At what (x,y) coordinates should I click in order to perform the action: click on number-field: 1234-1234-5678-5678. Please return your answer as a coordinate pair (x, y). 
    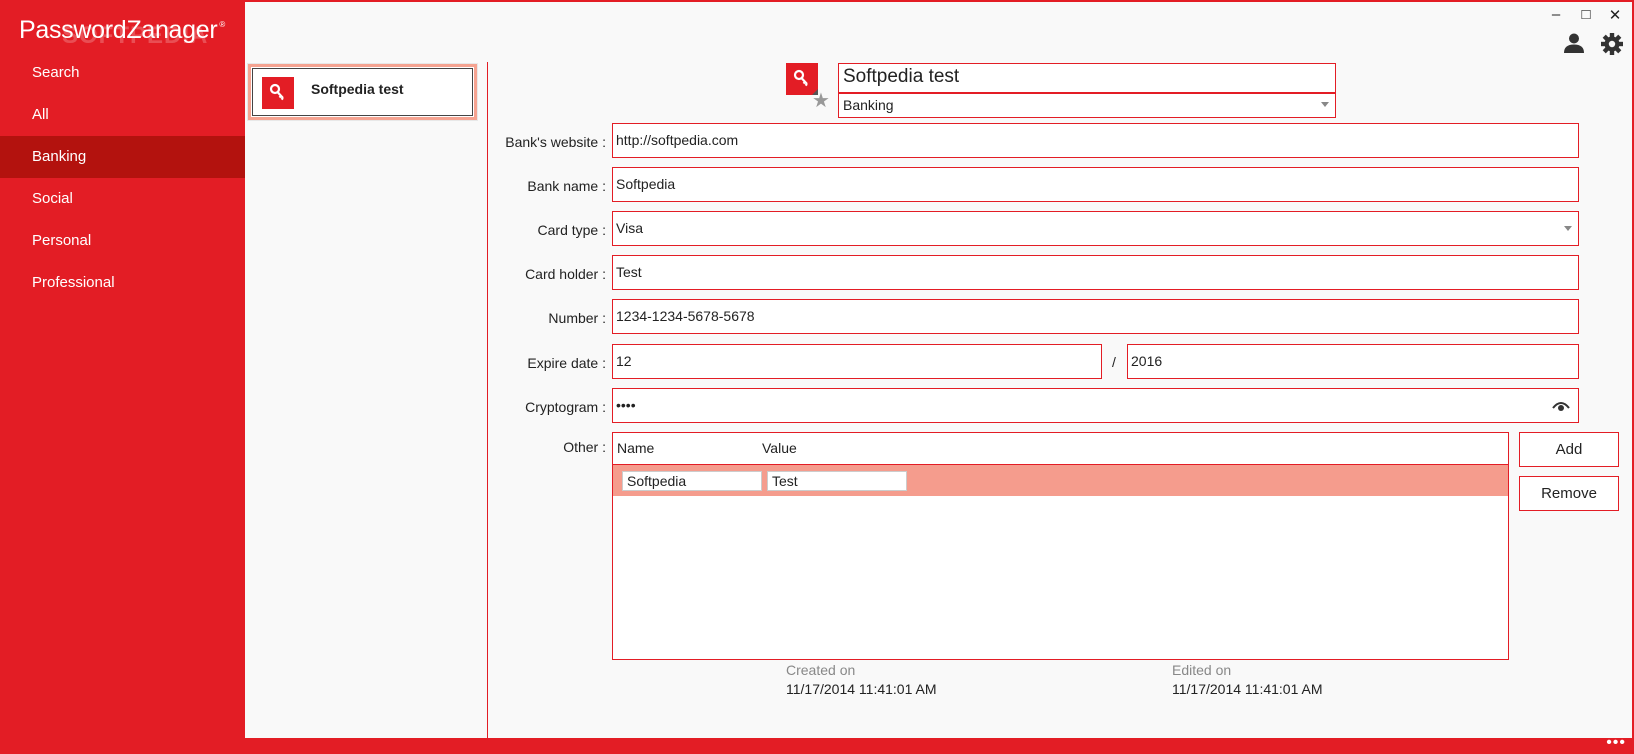
    Looking at the image, I should click on (1095, 316).